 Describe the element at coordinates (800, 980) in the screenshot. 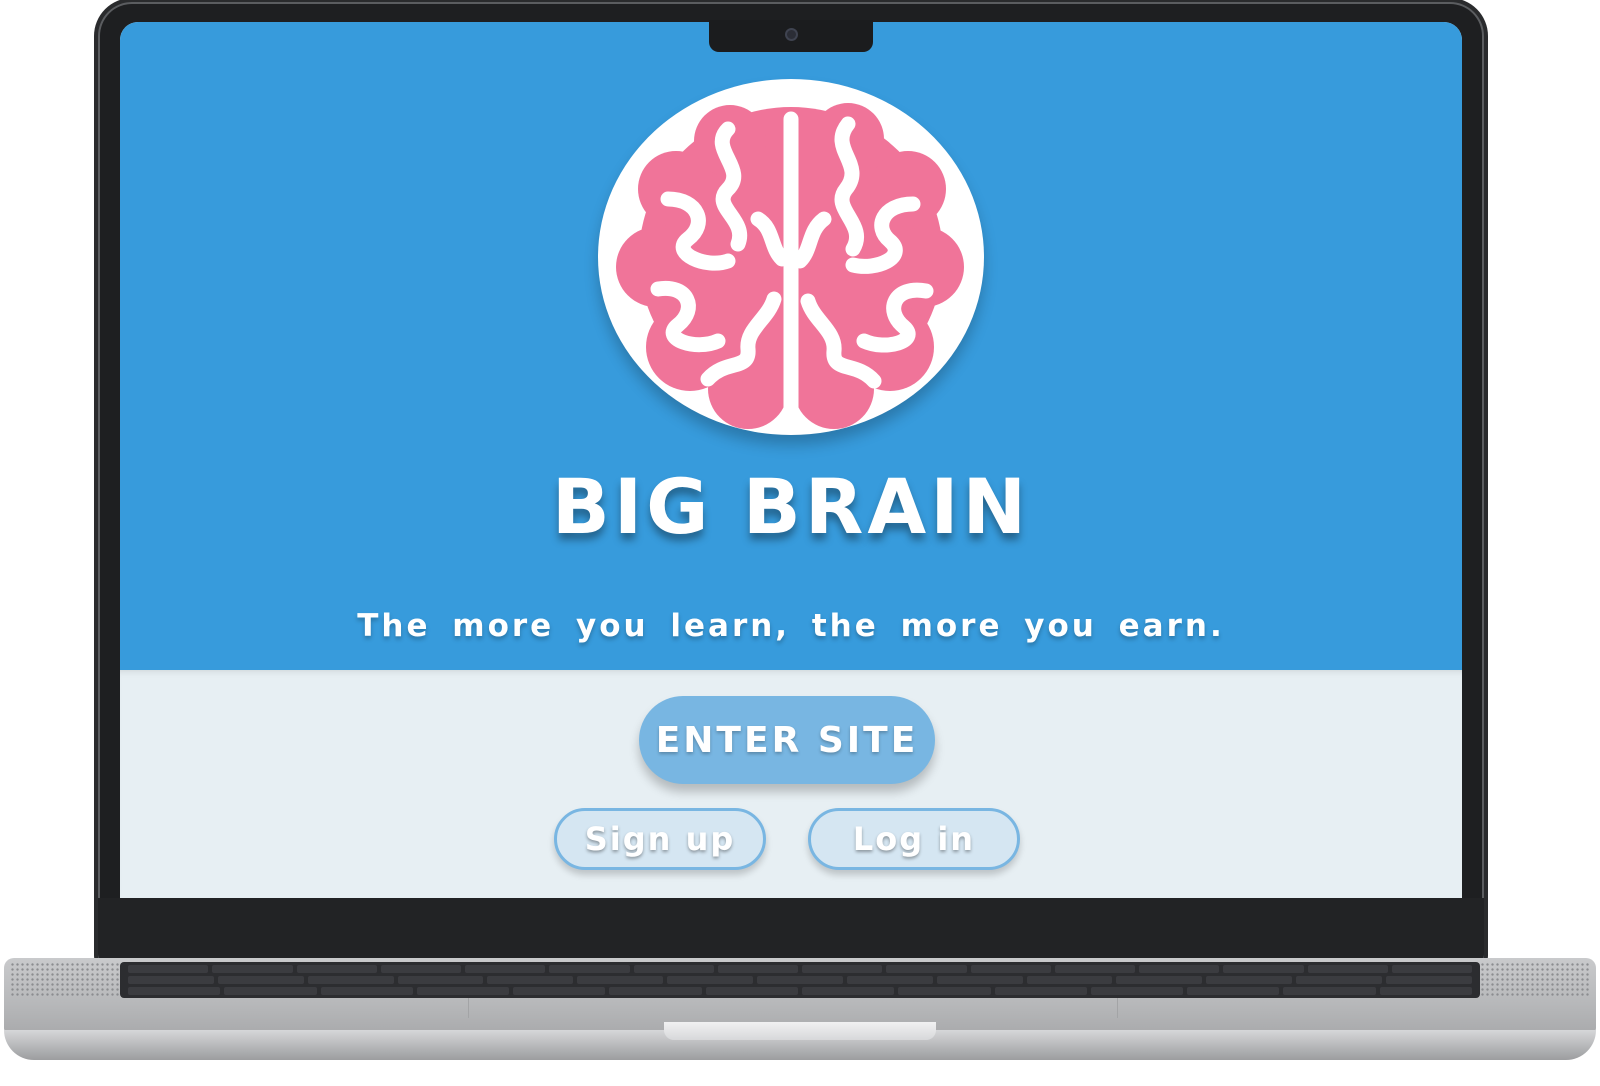

I see `keyboard` at that location.